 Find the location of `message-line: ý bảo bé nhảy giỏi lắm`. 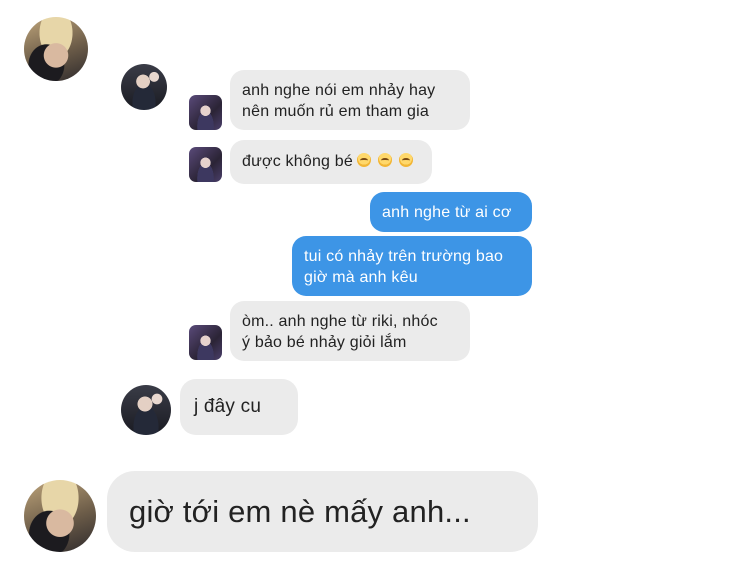

message-line: ý bảo bé nhảy giỏi lắm is located at coordinates (324, 342).